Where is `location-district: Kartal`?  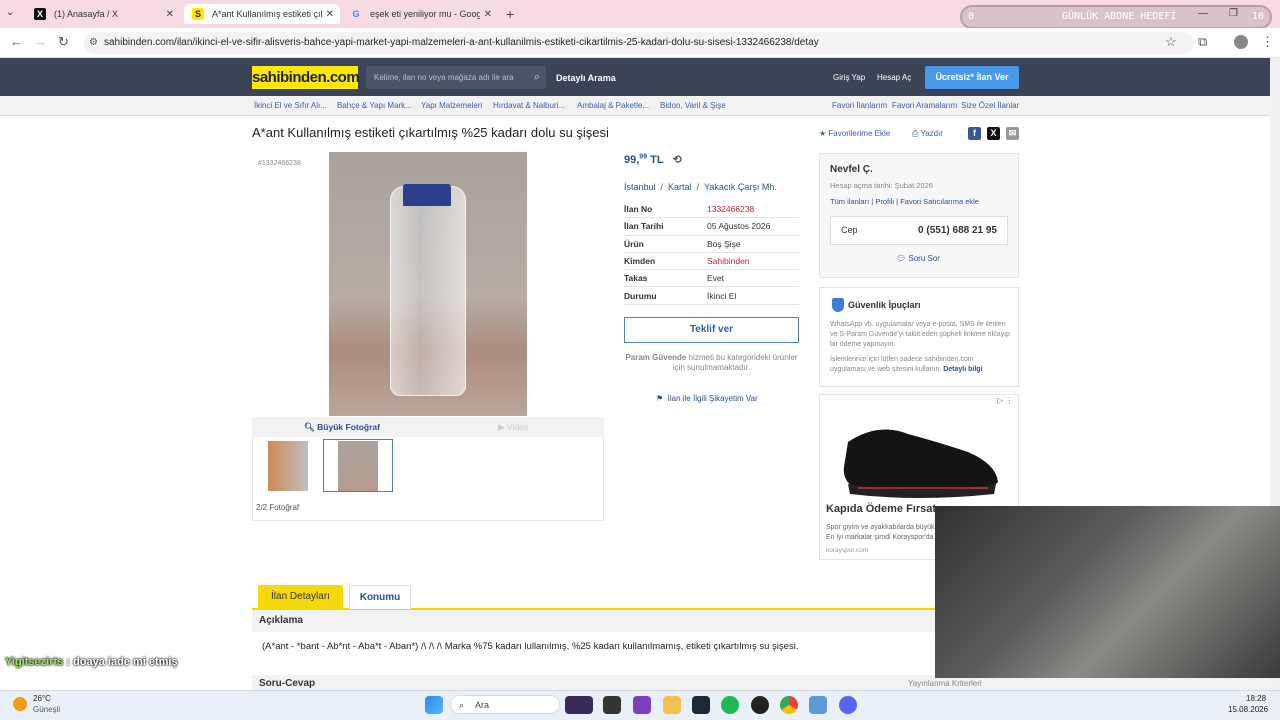 location-district: Kartal is located at coordinates (680, 187).